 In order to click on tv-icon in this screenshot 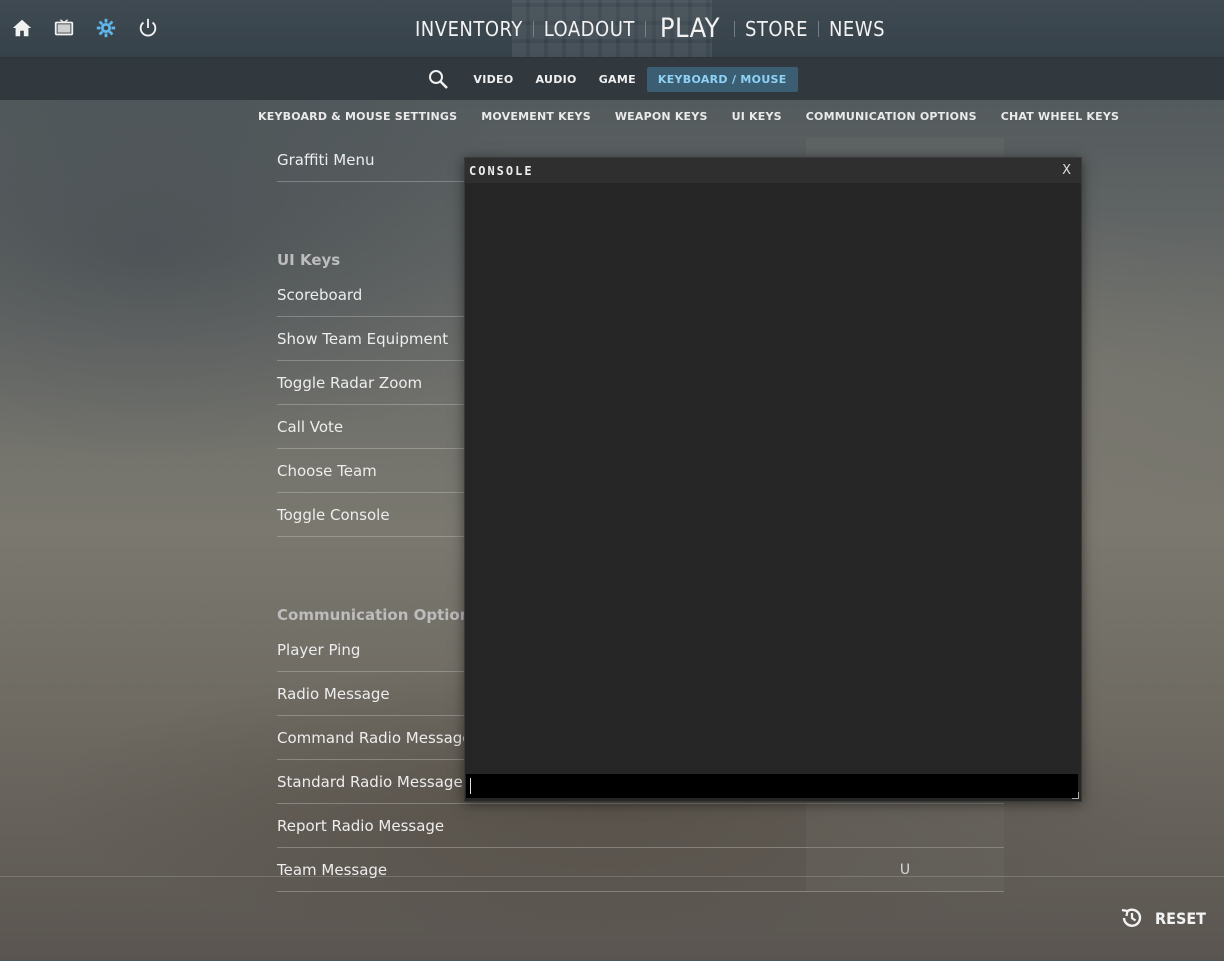, I will do `click(64, 28)`.